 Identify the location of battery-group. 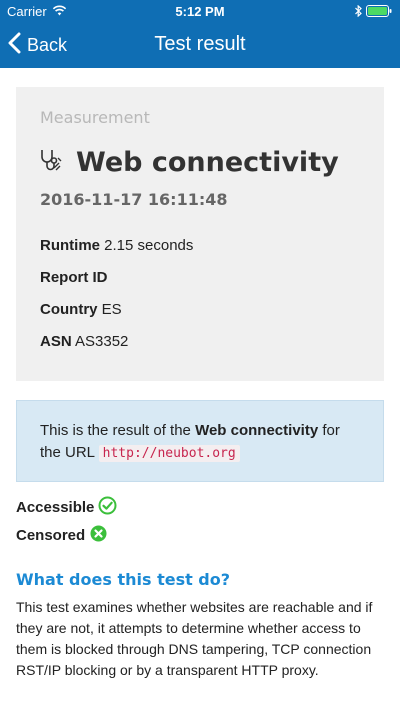
(373, 12).